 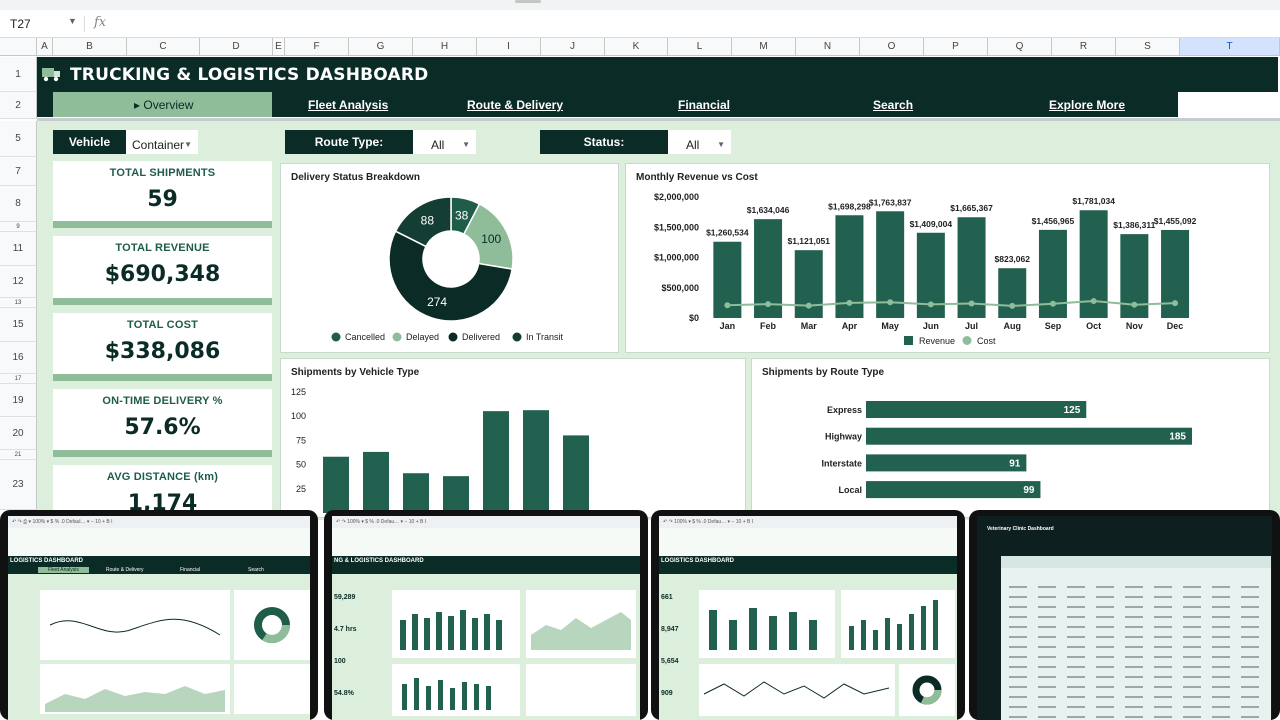 What do you see at coordinates (828, 47) in the screenshot?
I see `column-header: N` at bounding box center [828, 47].